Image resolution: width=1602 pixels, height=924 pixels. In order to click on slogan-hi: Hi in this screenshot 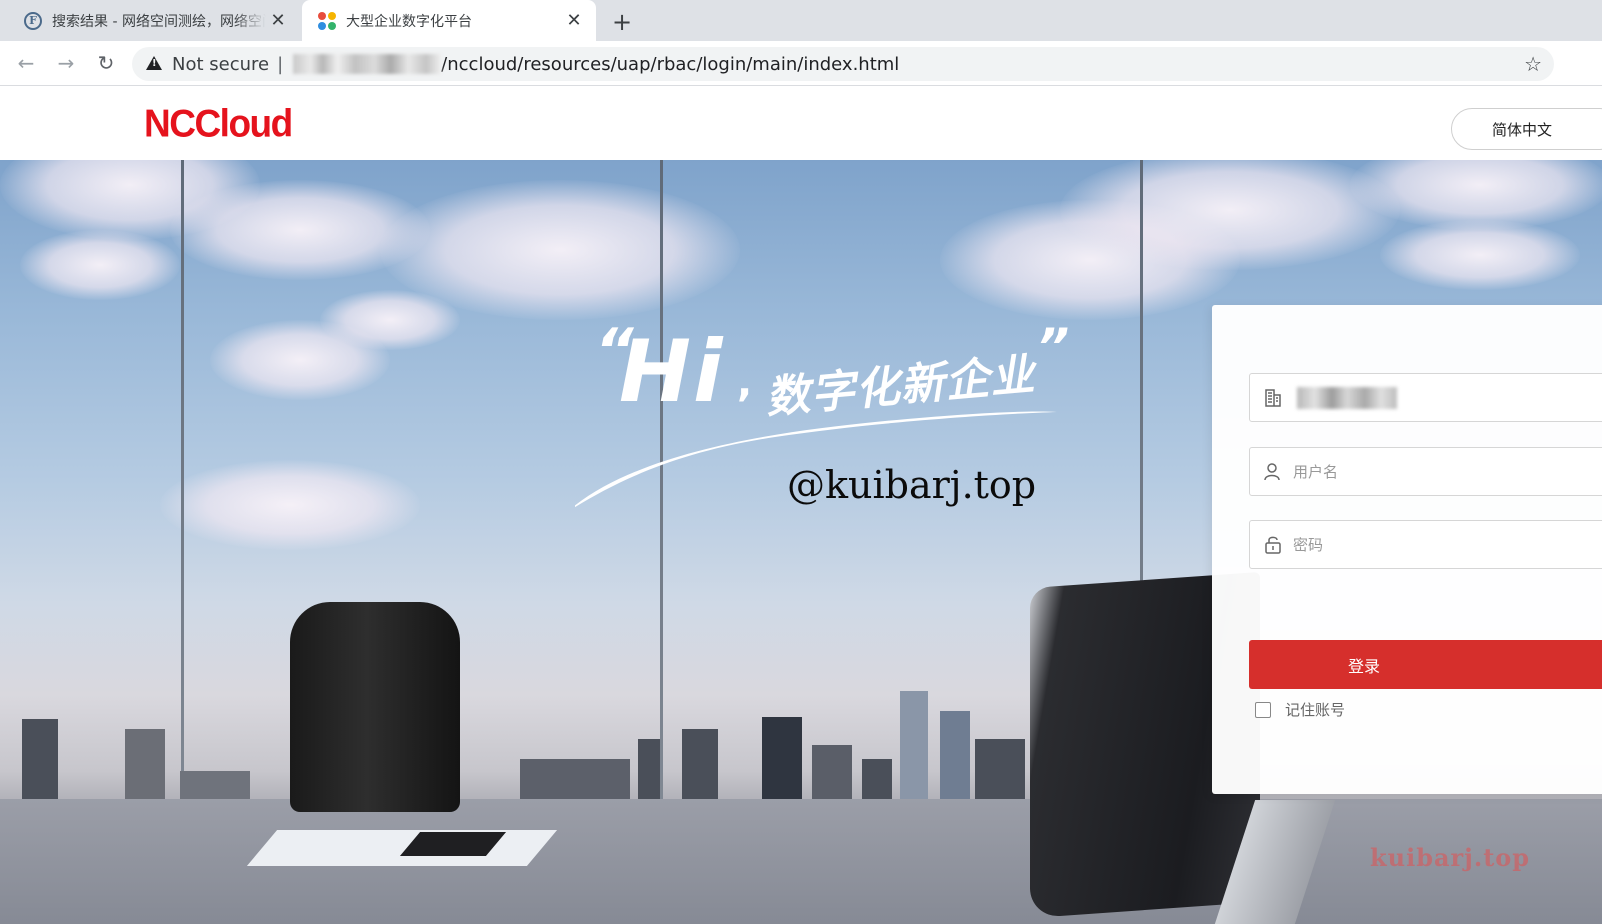, I will do `click(672, 372)`.